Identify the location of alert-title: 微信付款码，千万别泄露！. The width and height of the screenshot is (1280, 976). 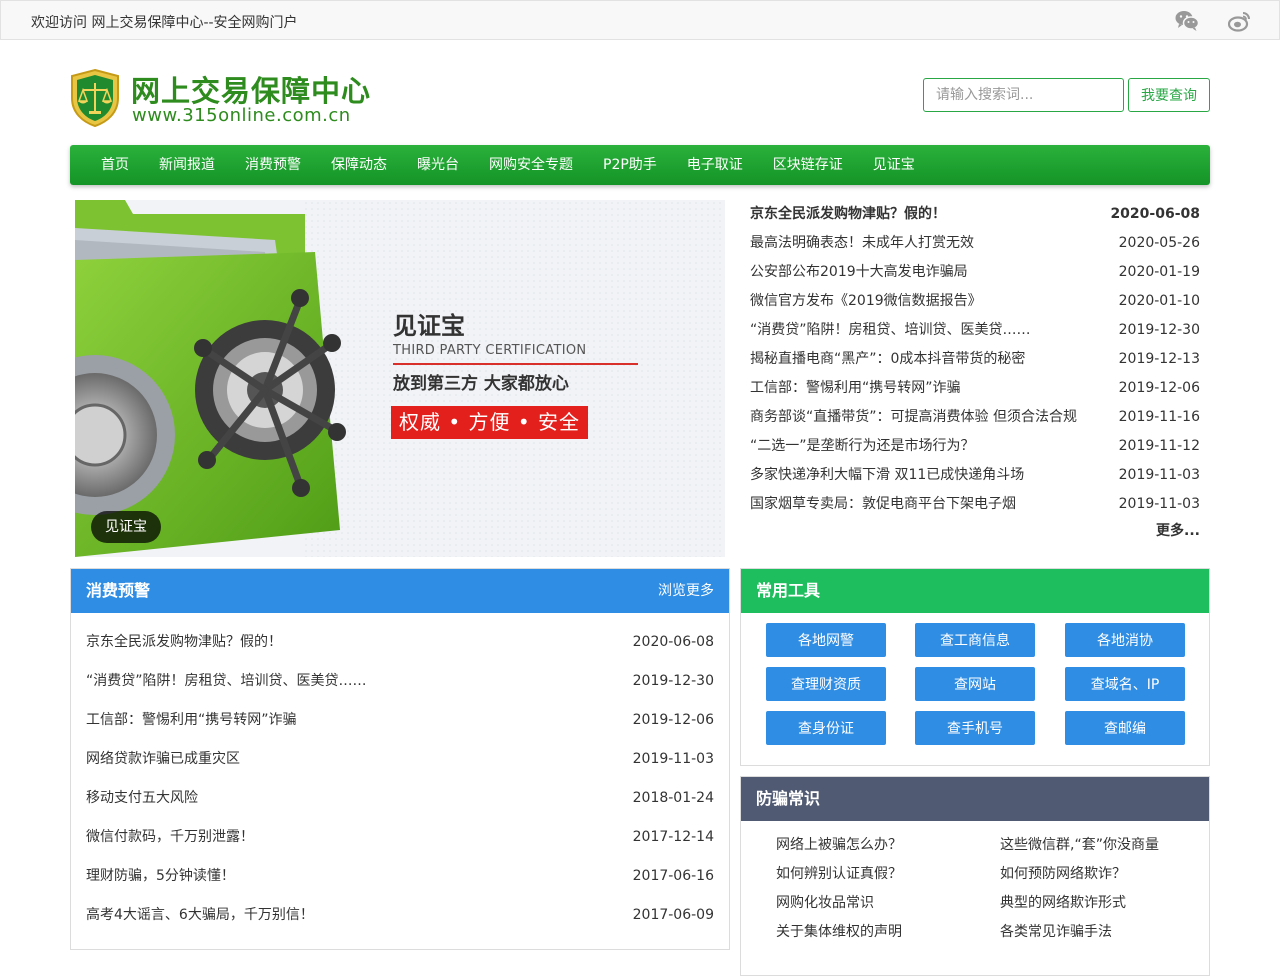
(170, 837).